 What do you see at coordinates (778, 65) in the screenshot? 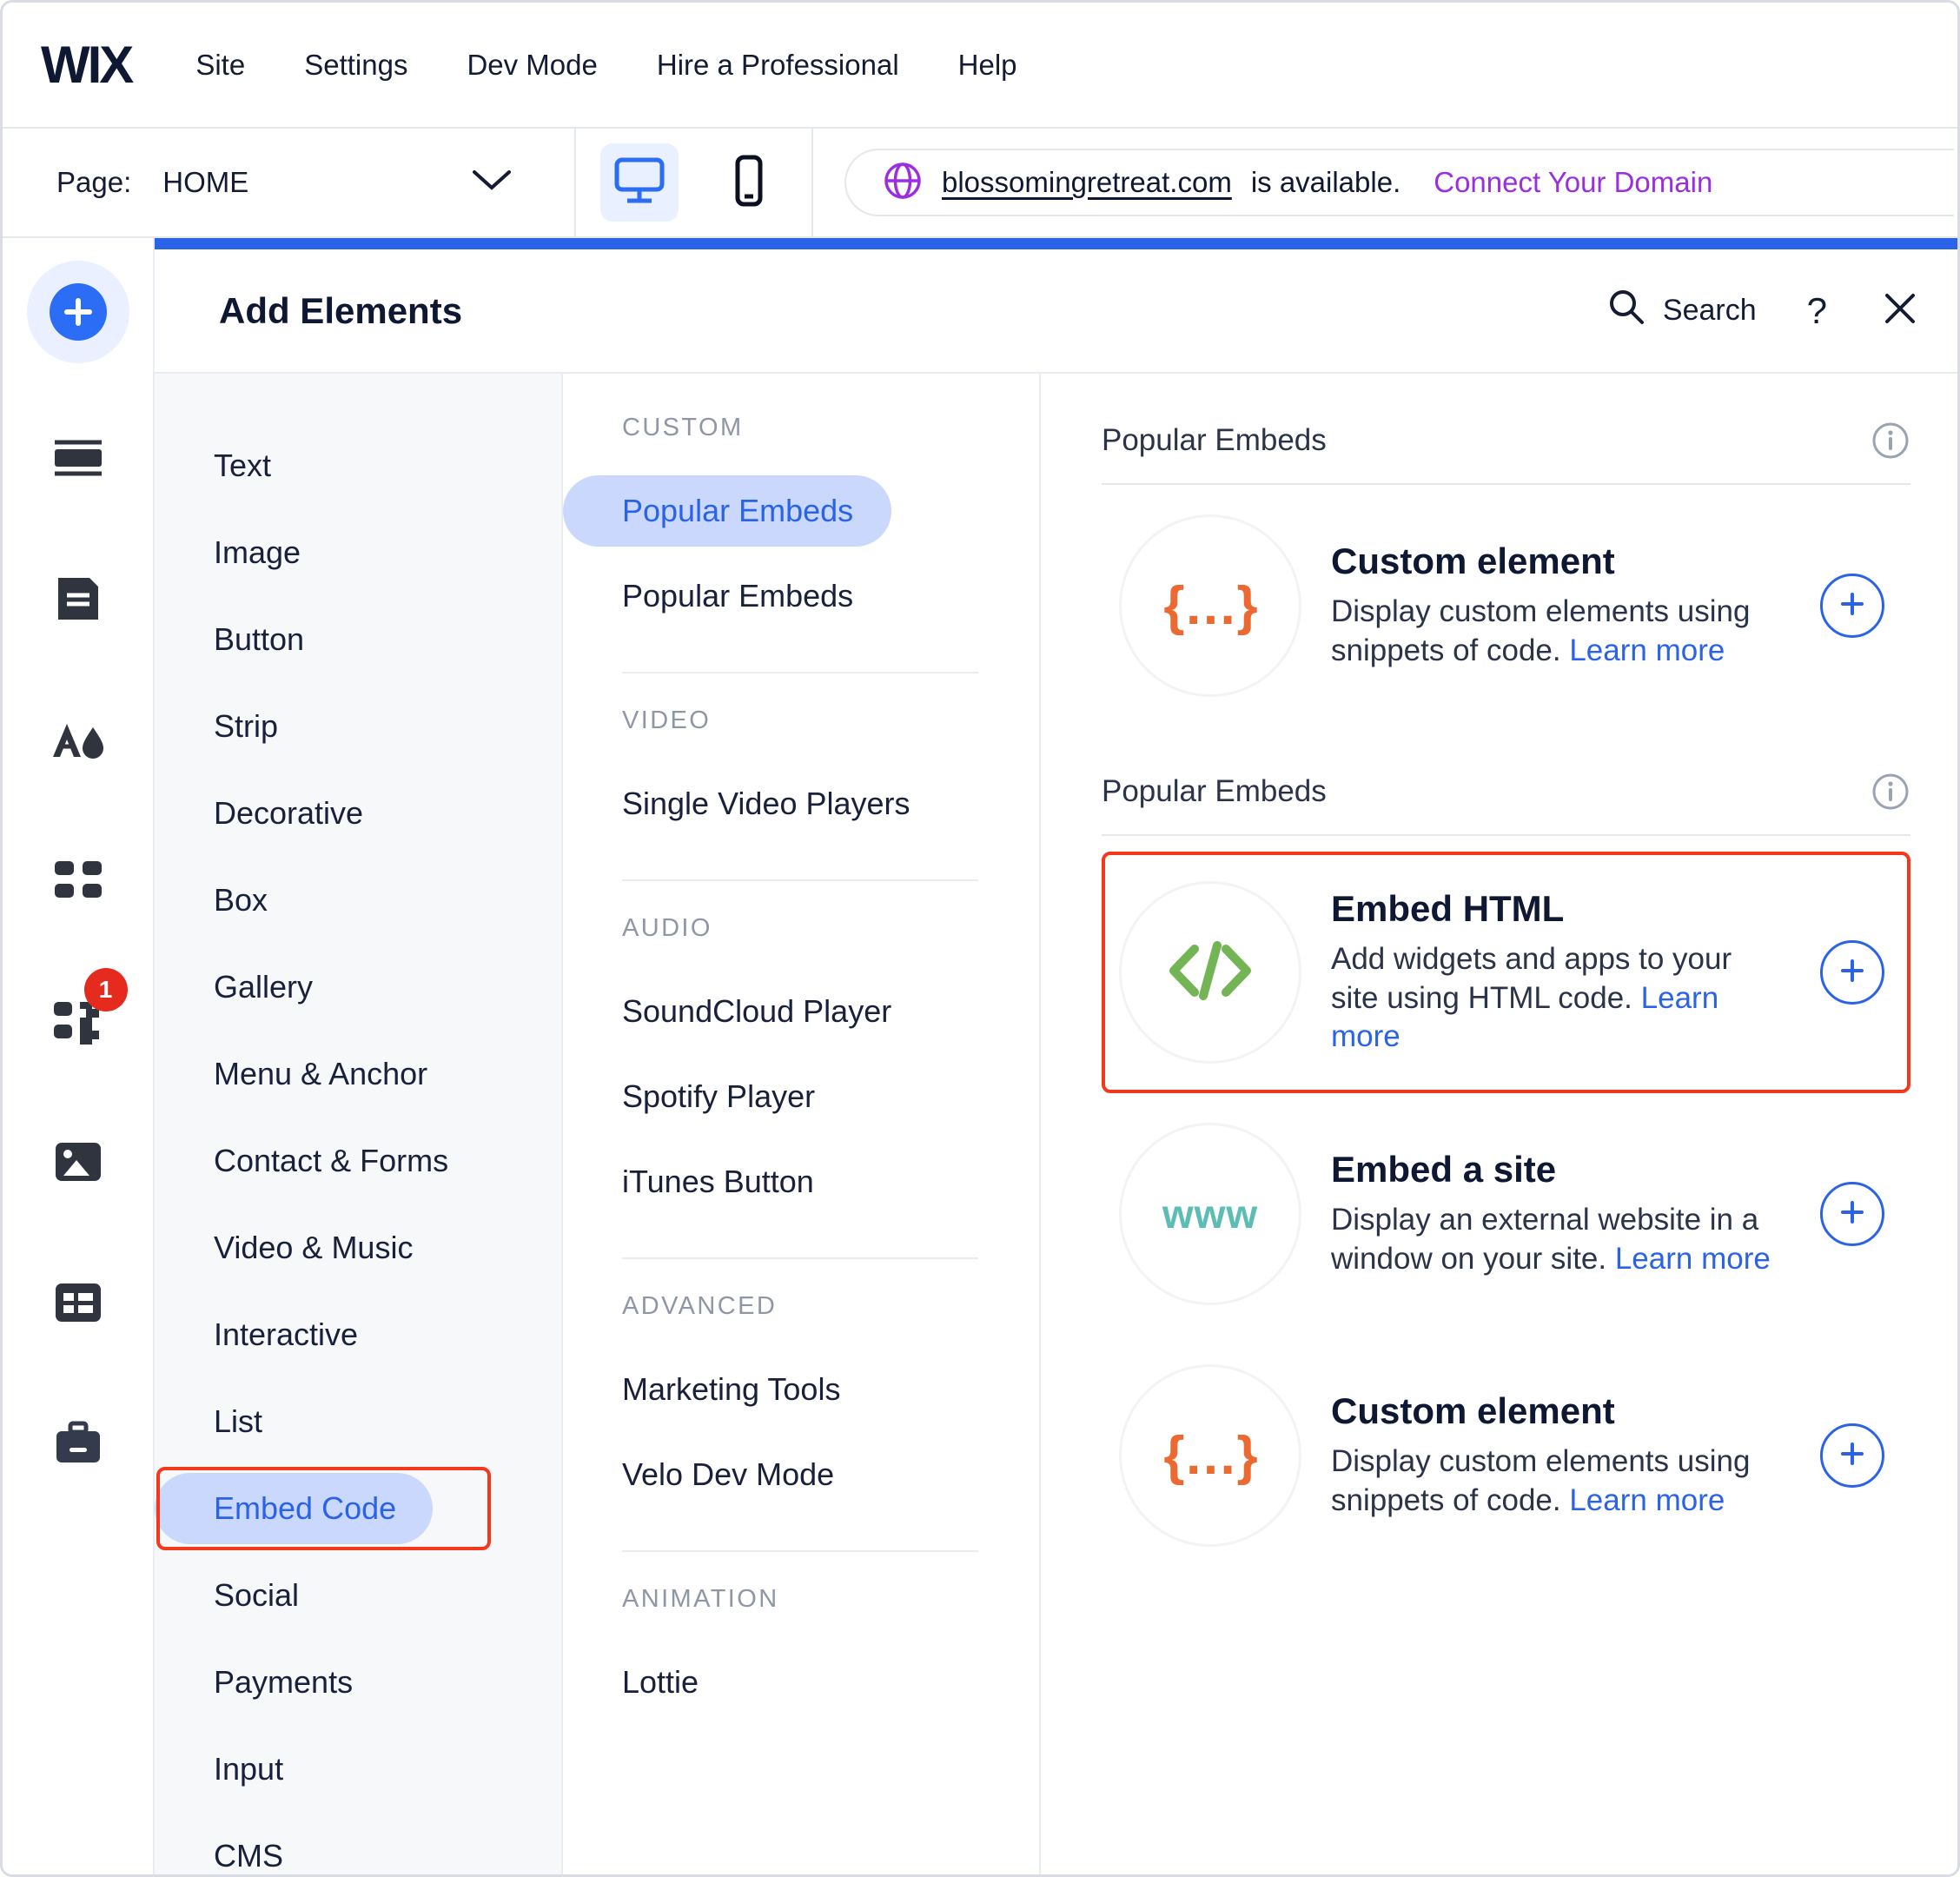
I see `menu-item-hire-a-professional: Hire a Professional` at bounding box center [778, 65].